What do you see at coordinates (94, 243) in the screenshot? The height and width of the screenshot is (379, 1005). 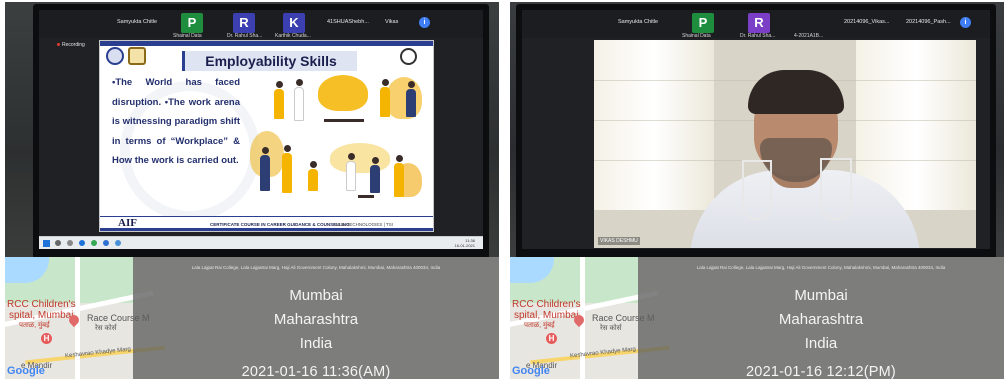 I see `chrome-icon` at bounding box center [94, 243].